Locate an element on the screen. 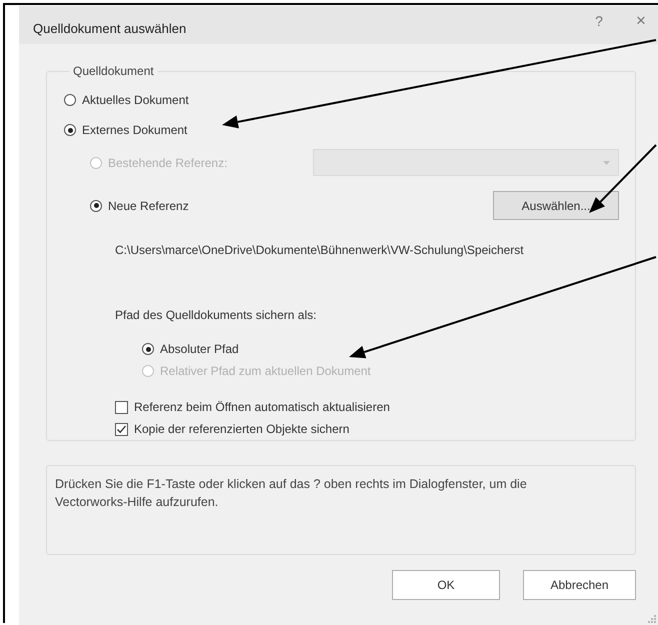  group-label: Quelldokument is located at coordinates (113, 71).